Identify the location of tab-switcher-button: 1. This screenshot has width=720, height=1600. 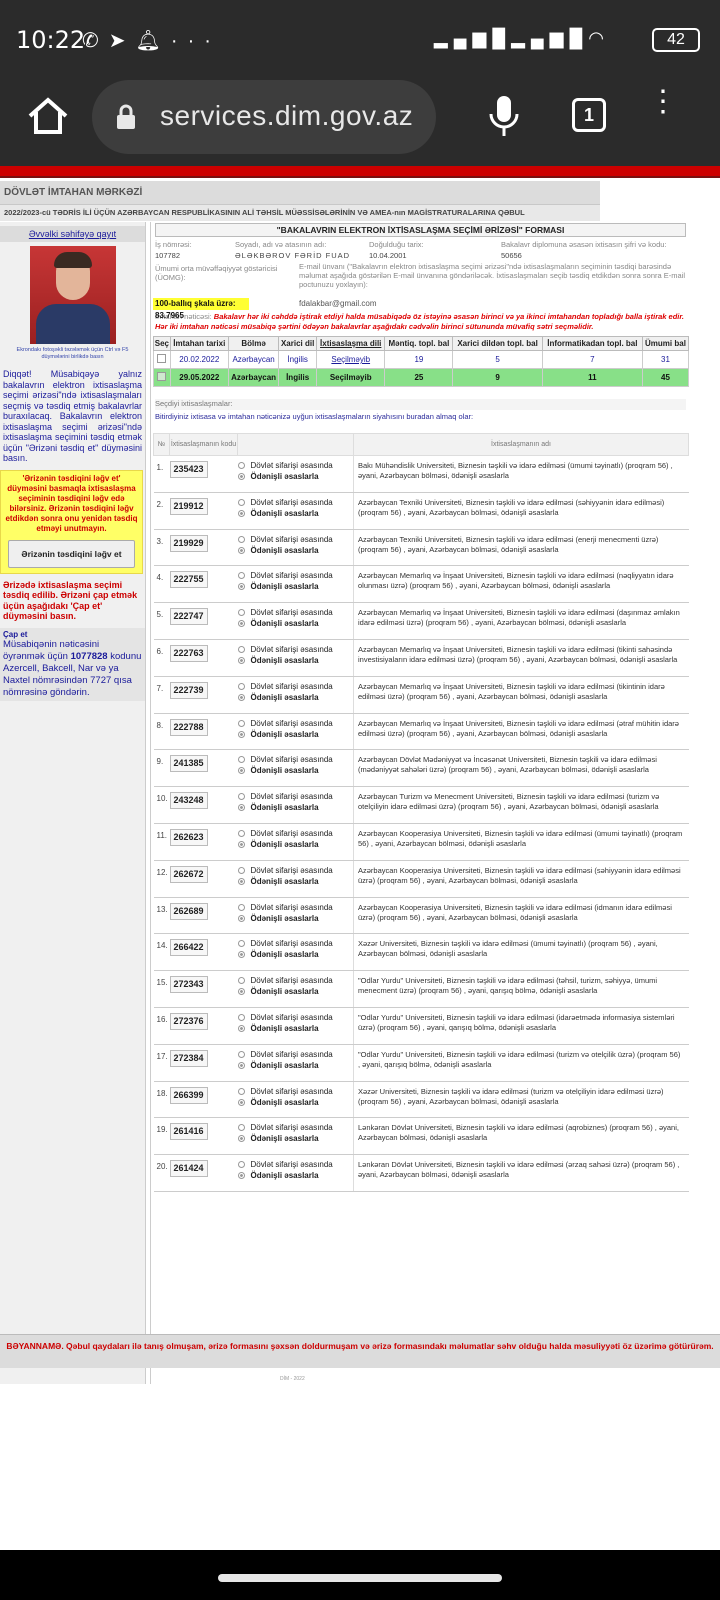
(589, 115).